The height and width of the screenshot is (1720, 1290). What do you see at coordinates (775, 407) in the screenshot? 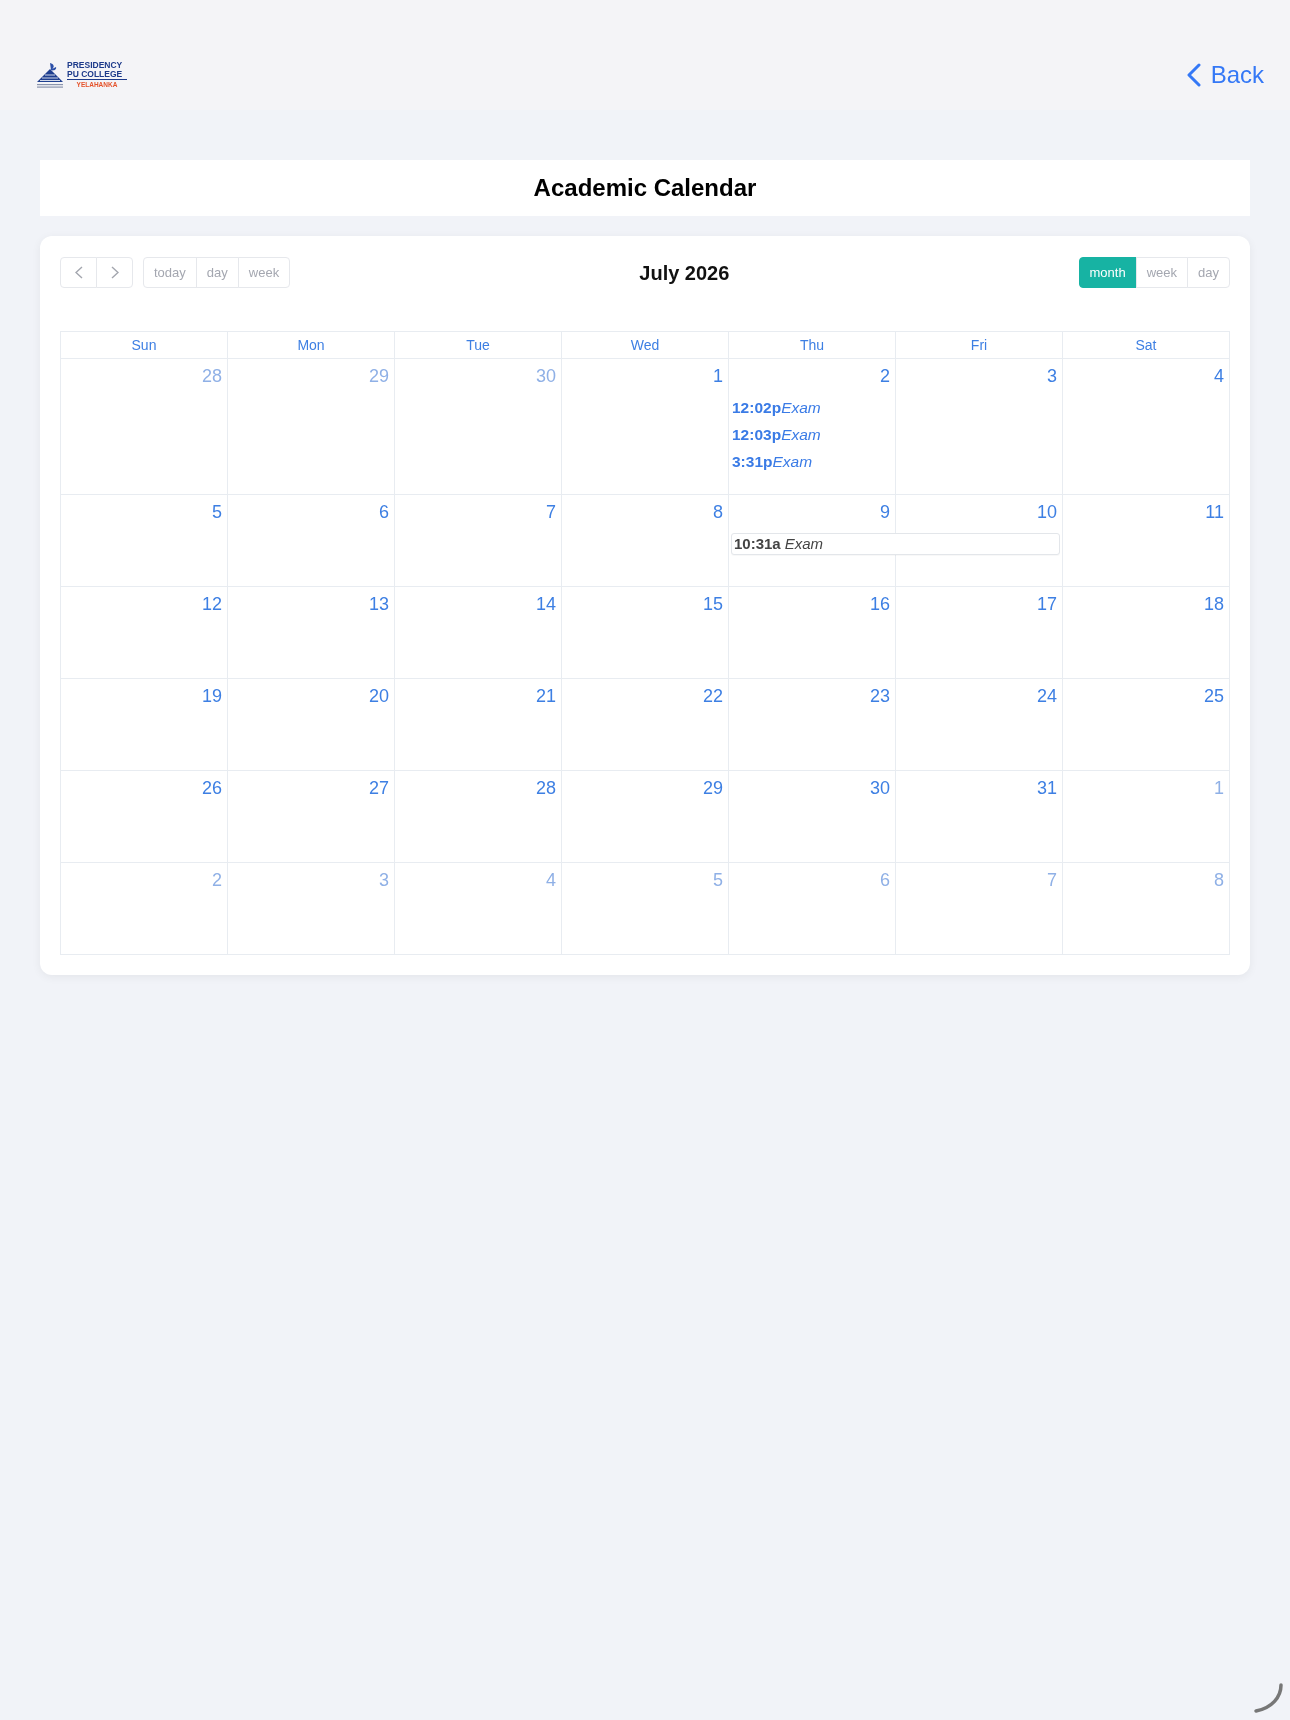
I see `calendar-event: 12:02pExam` at bounding box center [775, 407].